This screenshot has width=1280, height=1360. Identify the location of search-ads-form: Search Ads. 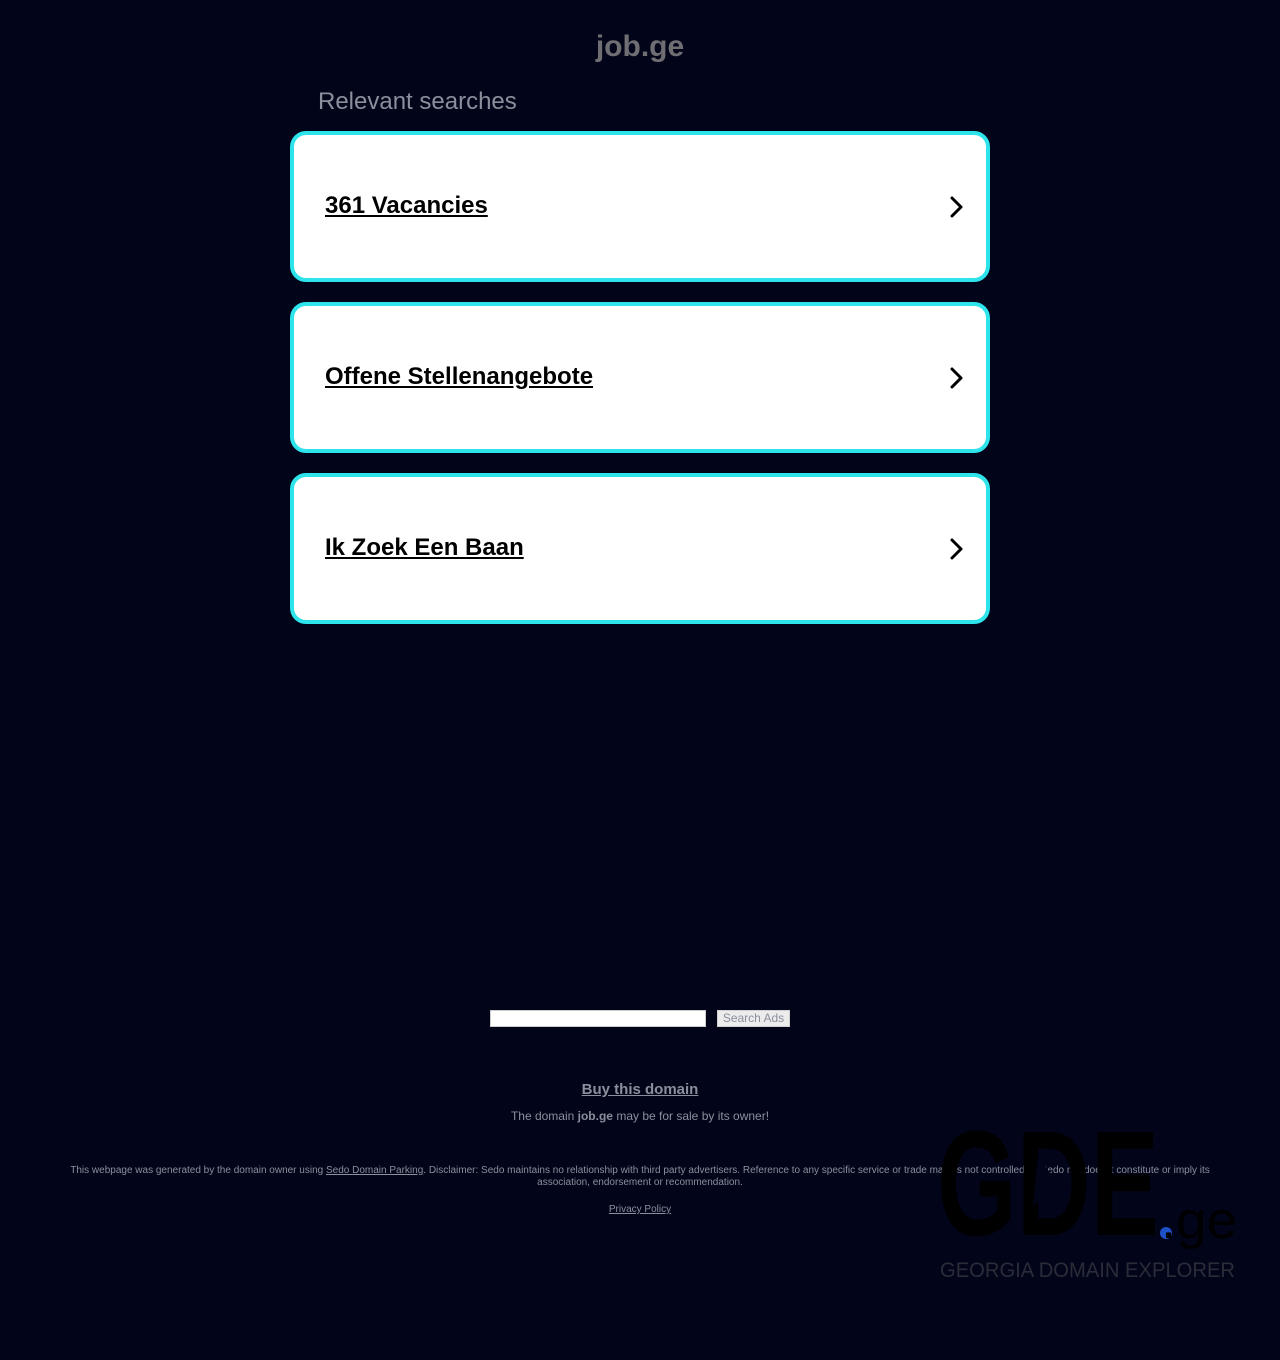
(640, 1018).